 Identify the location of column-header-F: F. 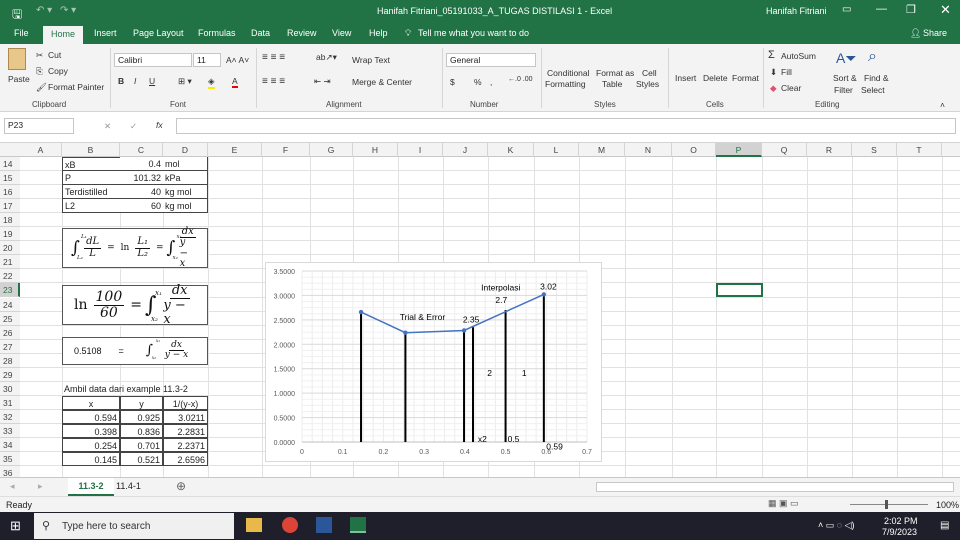
(286, 150).